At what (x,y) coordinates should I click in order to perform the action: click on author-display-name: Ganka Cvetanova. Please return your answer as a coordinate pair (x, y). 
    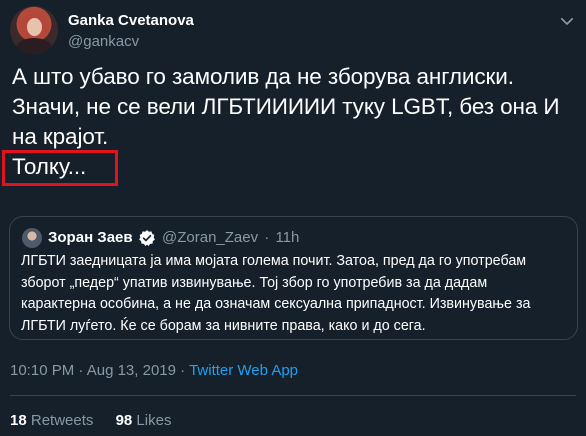
    Looking at the image, I should click on (131, 20).